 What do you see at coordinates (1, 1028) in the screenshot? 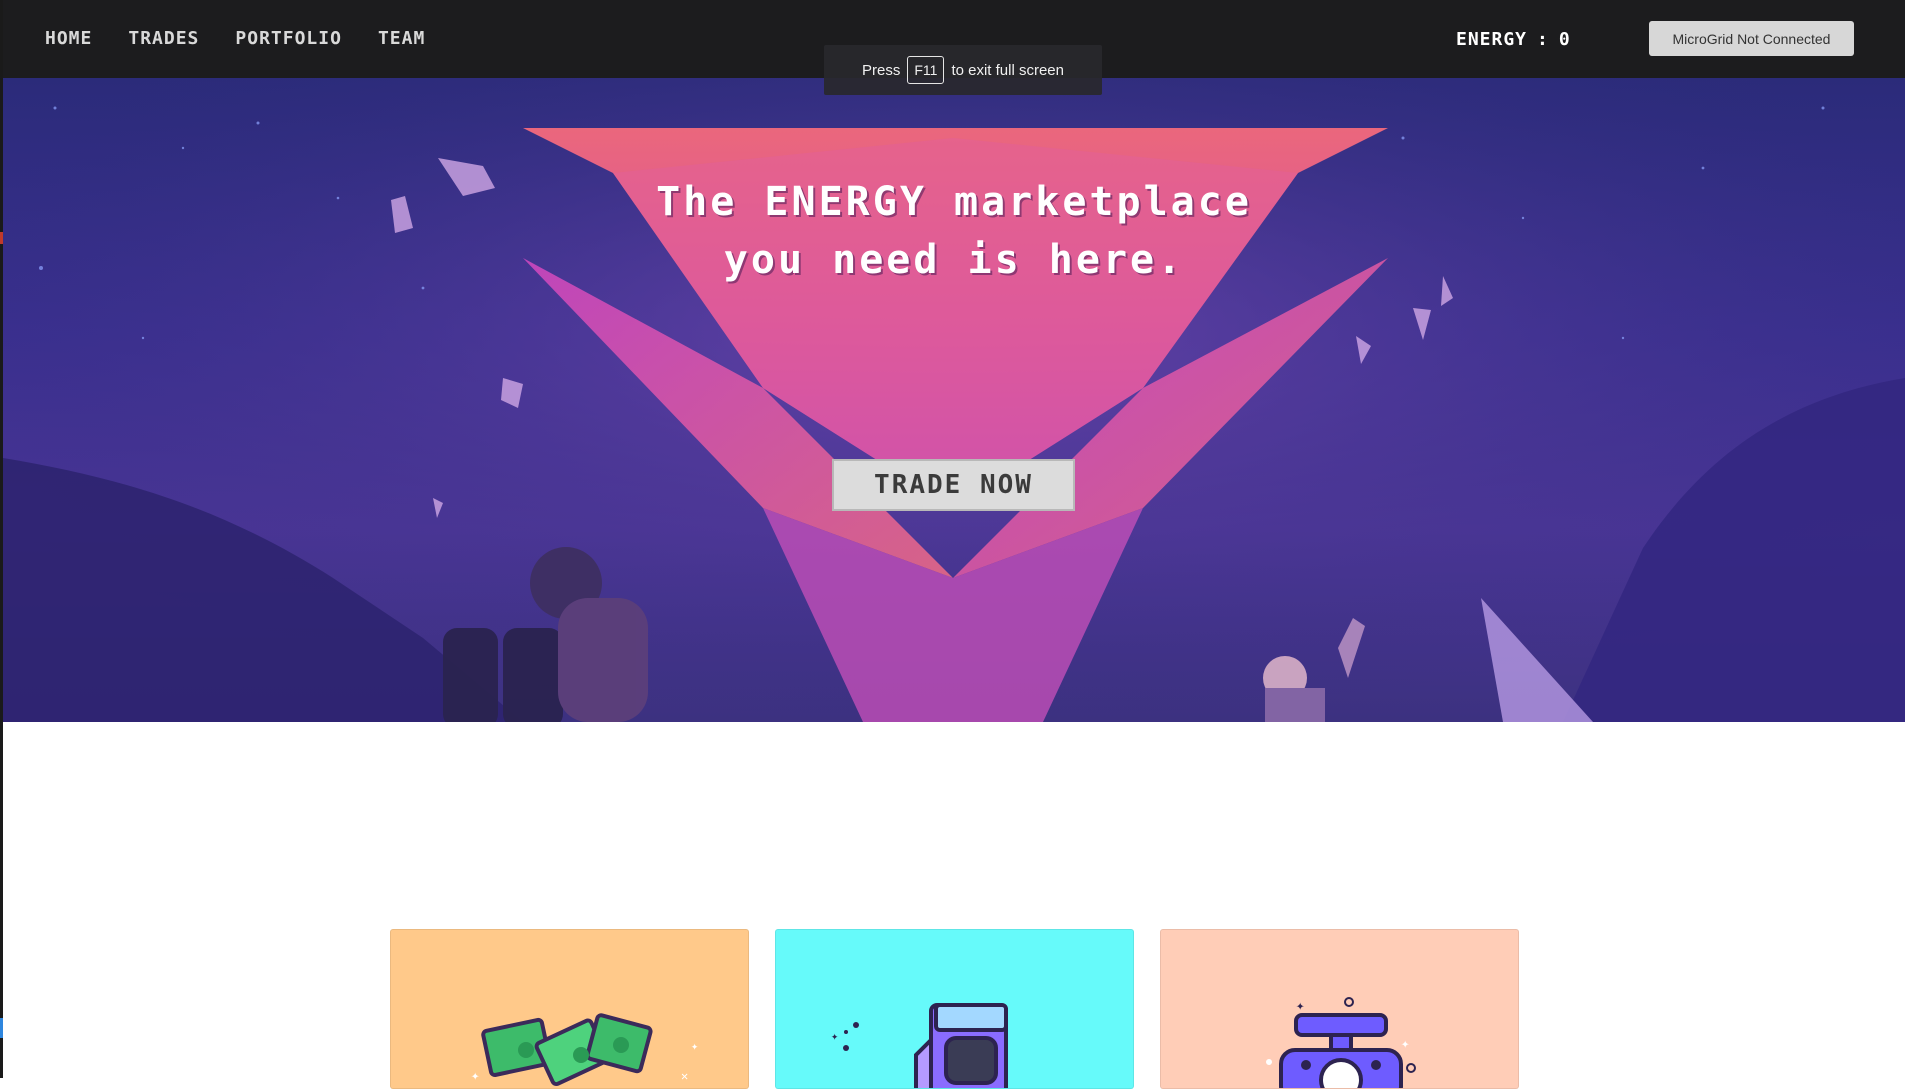
I see `edge-marker-blue` at bounding box center [1, 1028].